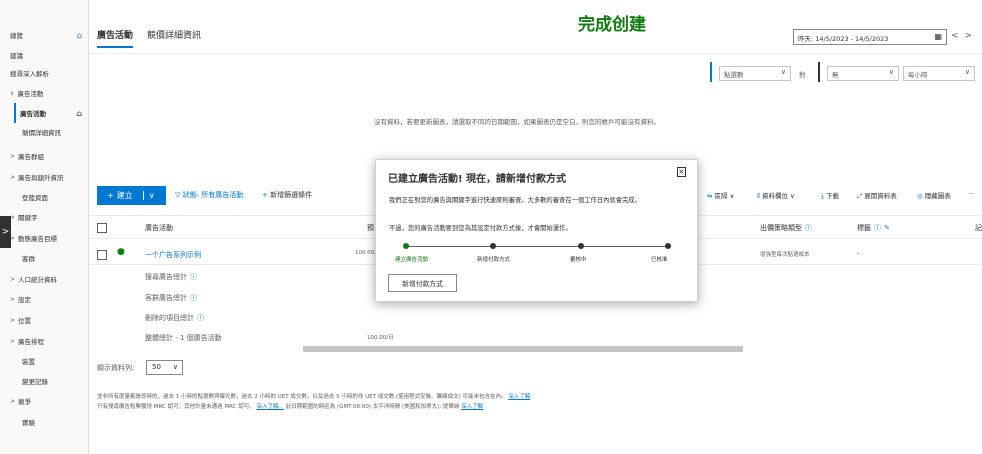 This screenshot has width=982, height=454. I want to click on column-header-budget: 預, so click(370, 228).